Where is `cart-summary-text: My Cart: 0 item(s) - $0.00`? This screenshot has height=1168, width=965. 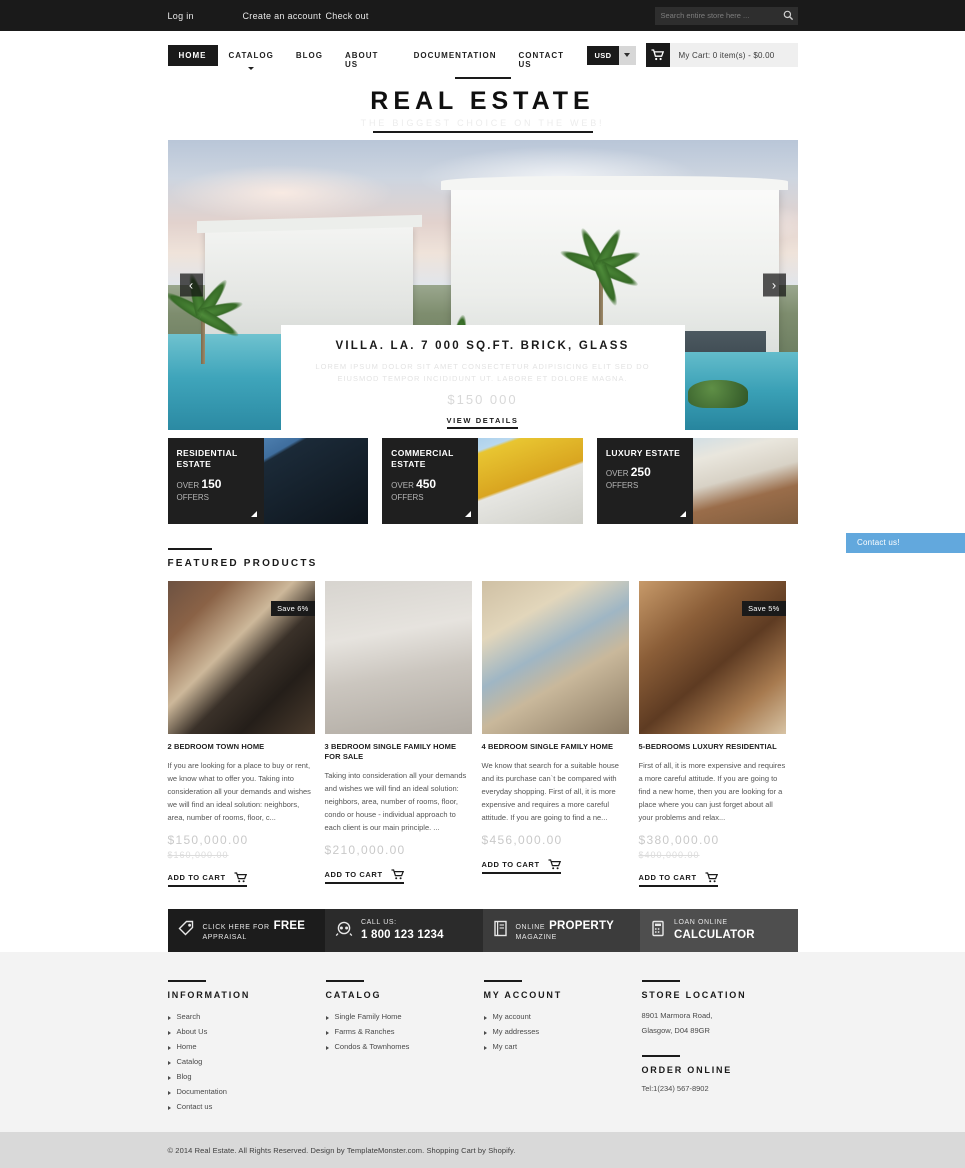
cart-summary-text: My Cart: 0 item(s) - $0.00 is located at coordinates (726, 55).